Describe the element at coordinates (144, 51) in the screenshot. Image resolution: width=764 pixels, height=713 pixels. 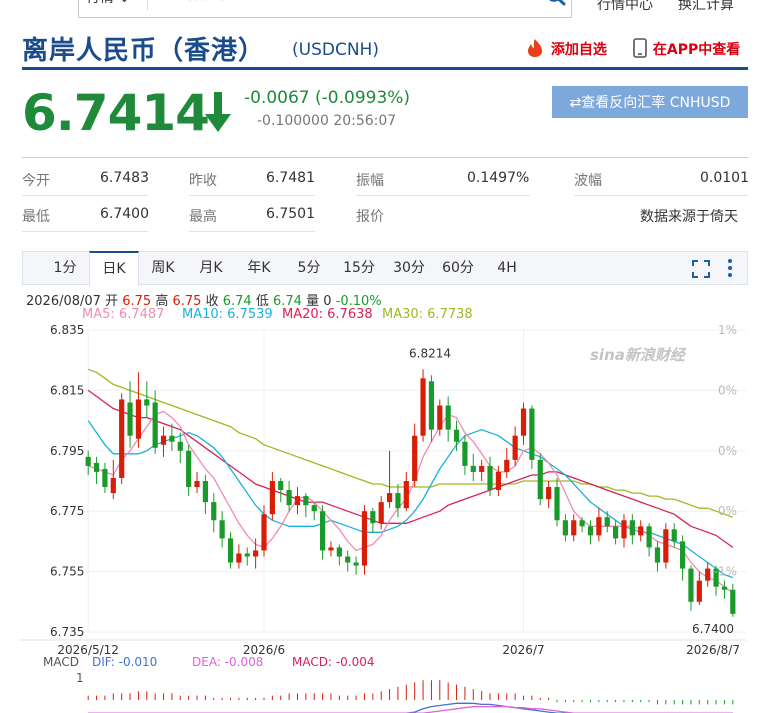
I see `page-title: 离岸人民币（香港）` at that location.